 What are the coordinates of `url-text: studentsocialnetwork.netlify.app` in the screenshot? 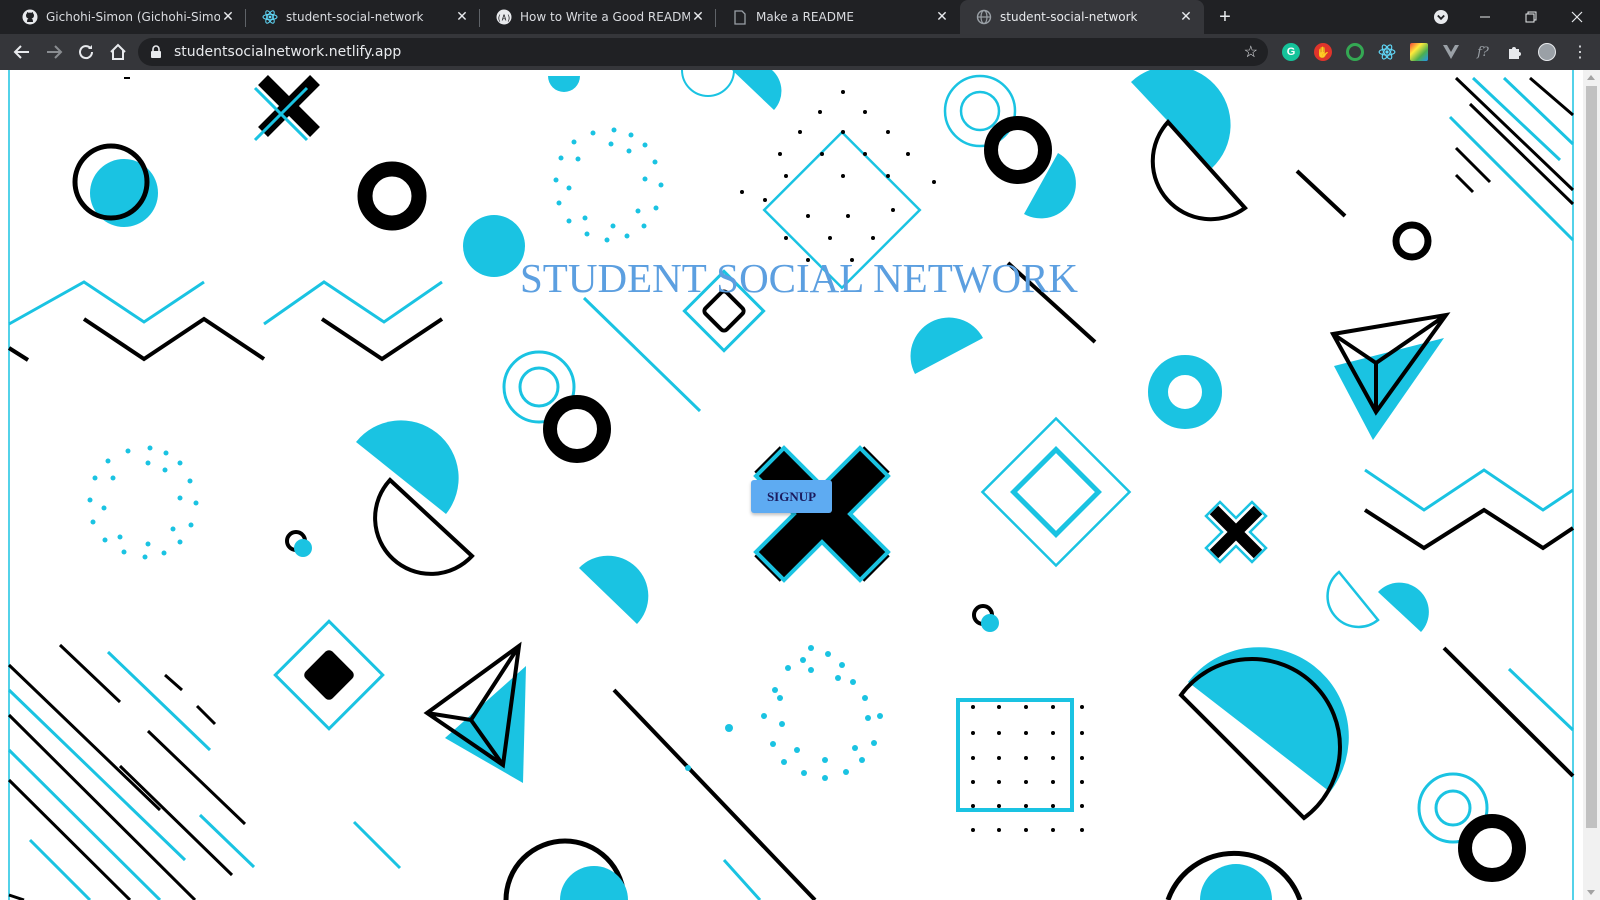 It's located at (287, 52).